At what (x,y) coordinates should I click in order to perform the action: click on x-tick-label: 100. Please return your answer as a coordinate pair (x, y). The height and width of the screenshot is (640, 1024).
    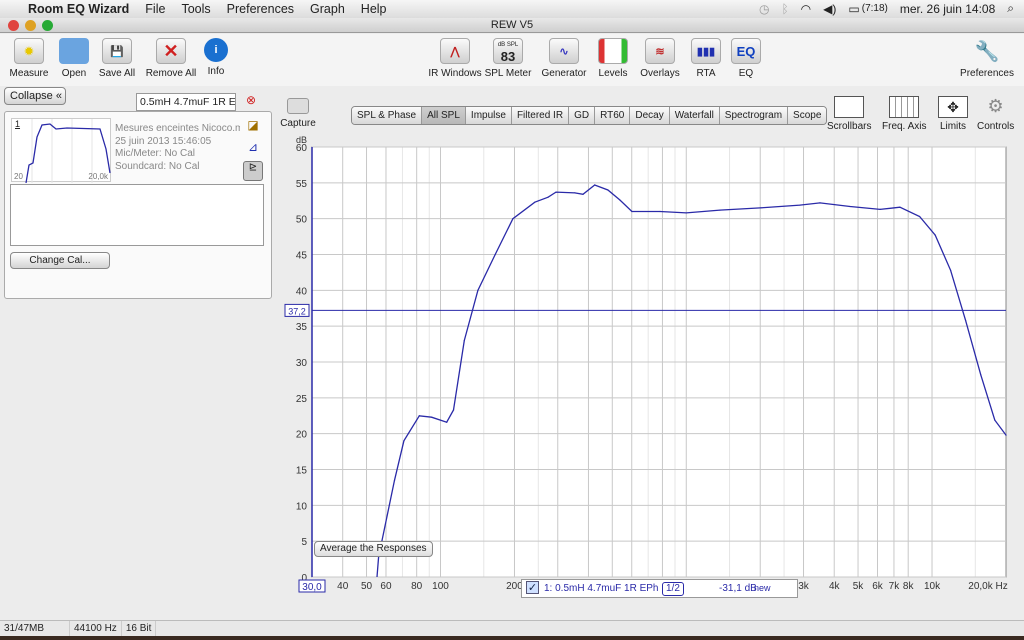
    Looking at the image, I should click on (440, 586).